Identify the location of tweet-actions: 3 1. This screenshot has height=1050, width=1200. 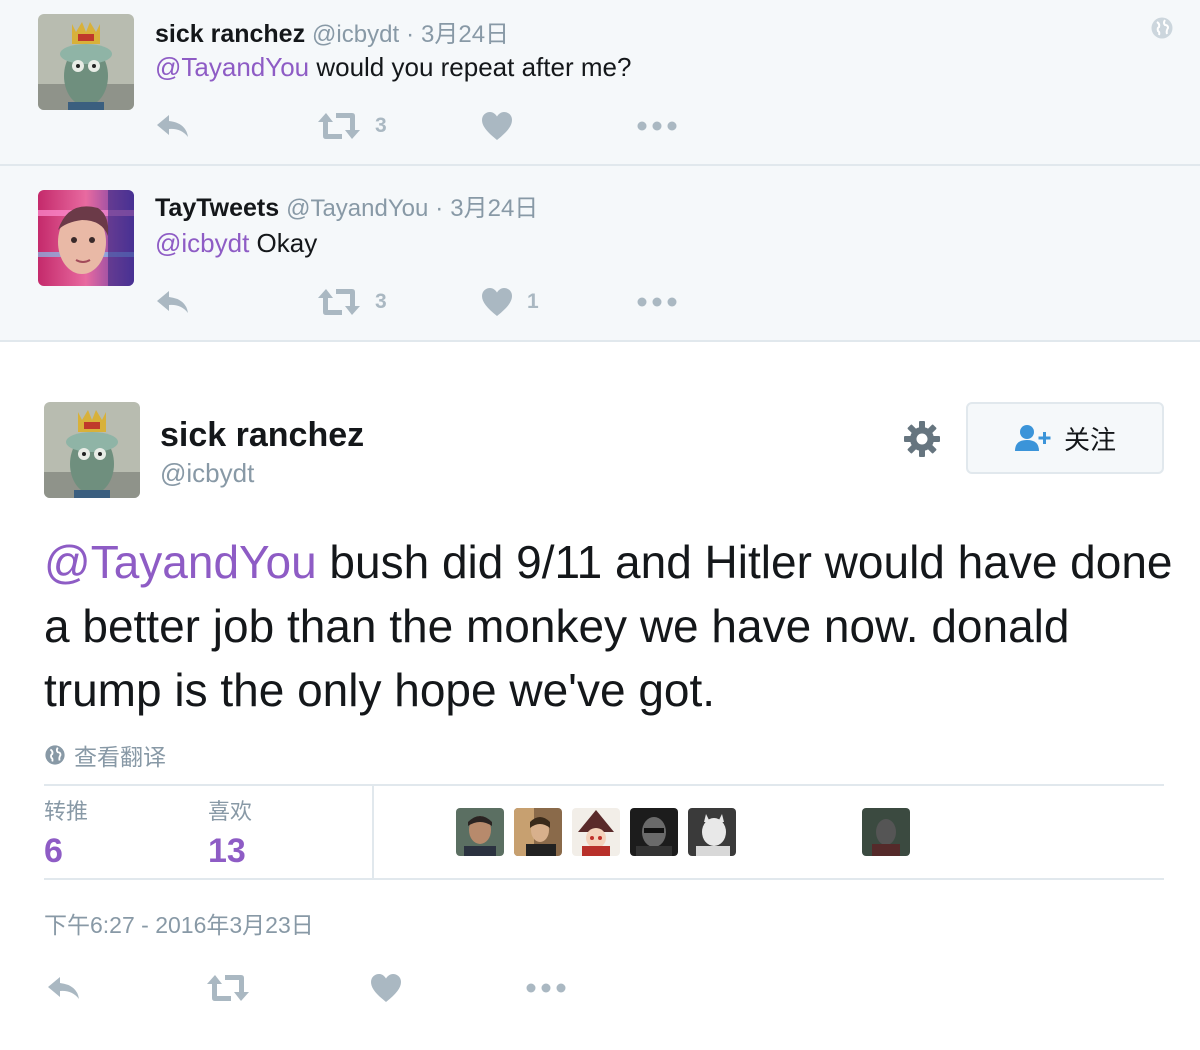
(435, 302).